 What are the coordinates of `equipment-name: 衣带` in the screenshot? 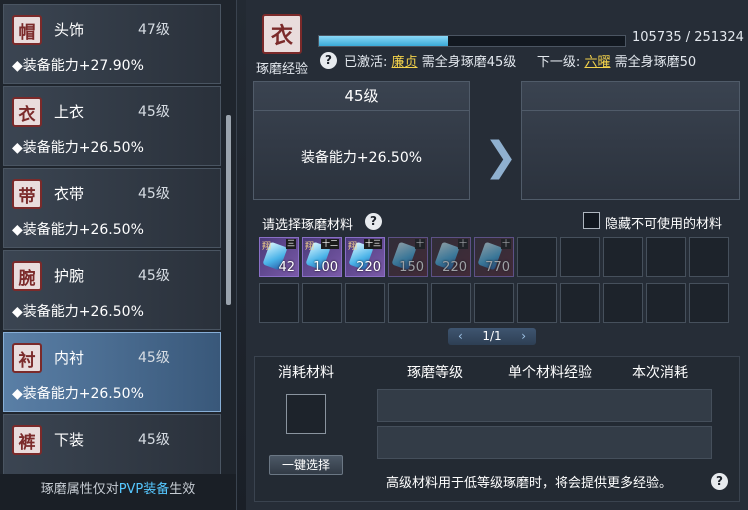 It's located at (69, 194).